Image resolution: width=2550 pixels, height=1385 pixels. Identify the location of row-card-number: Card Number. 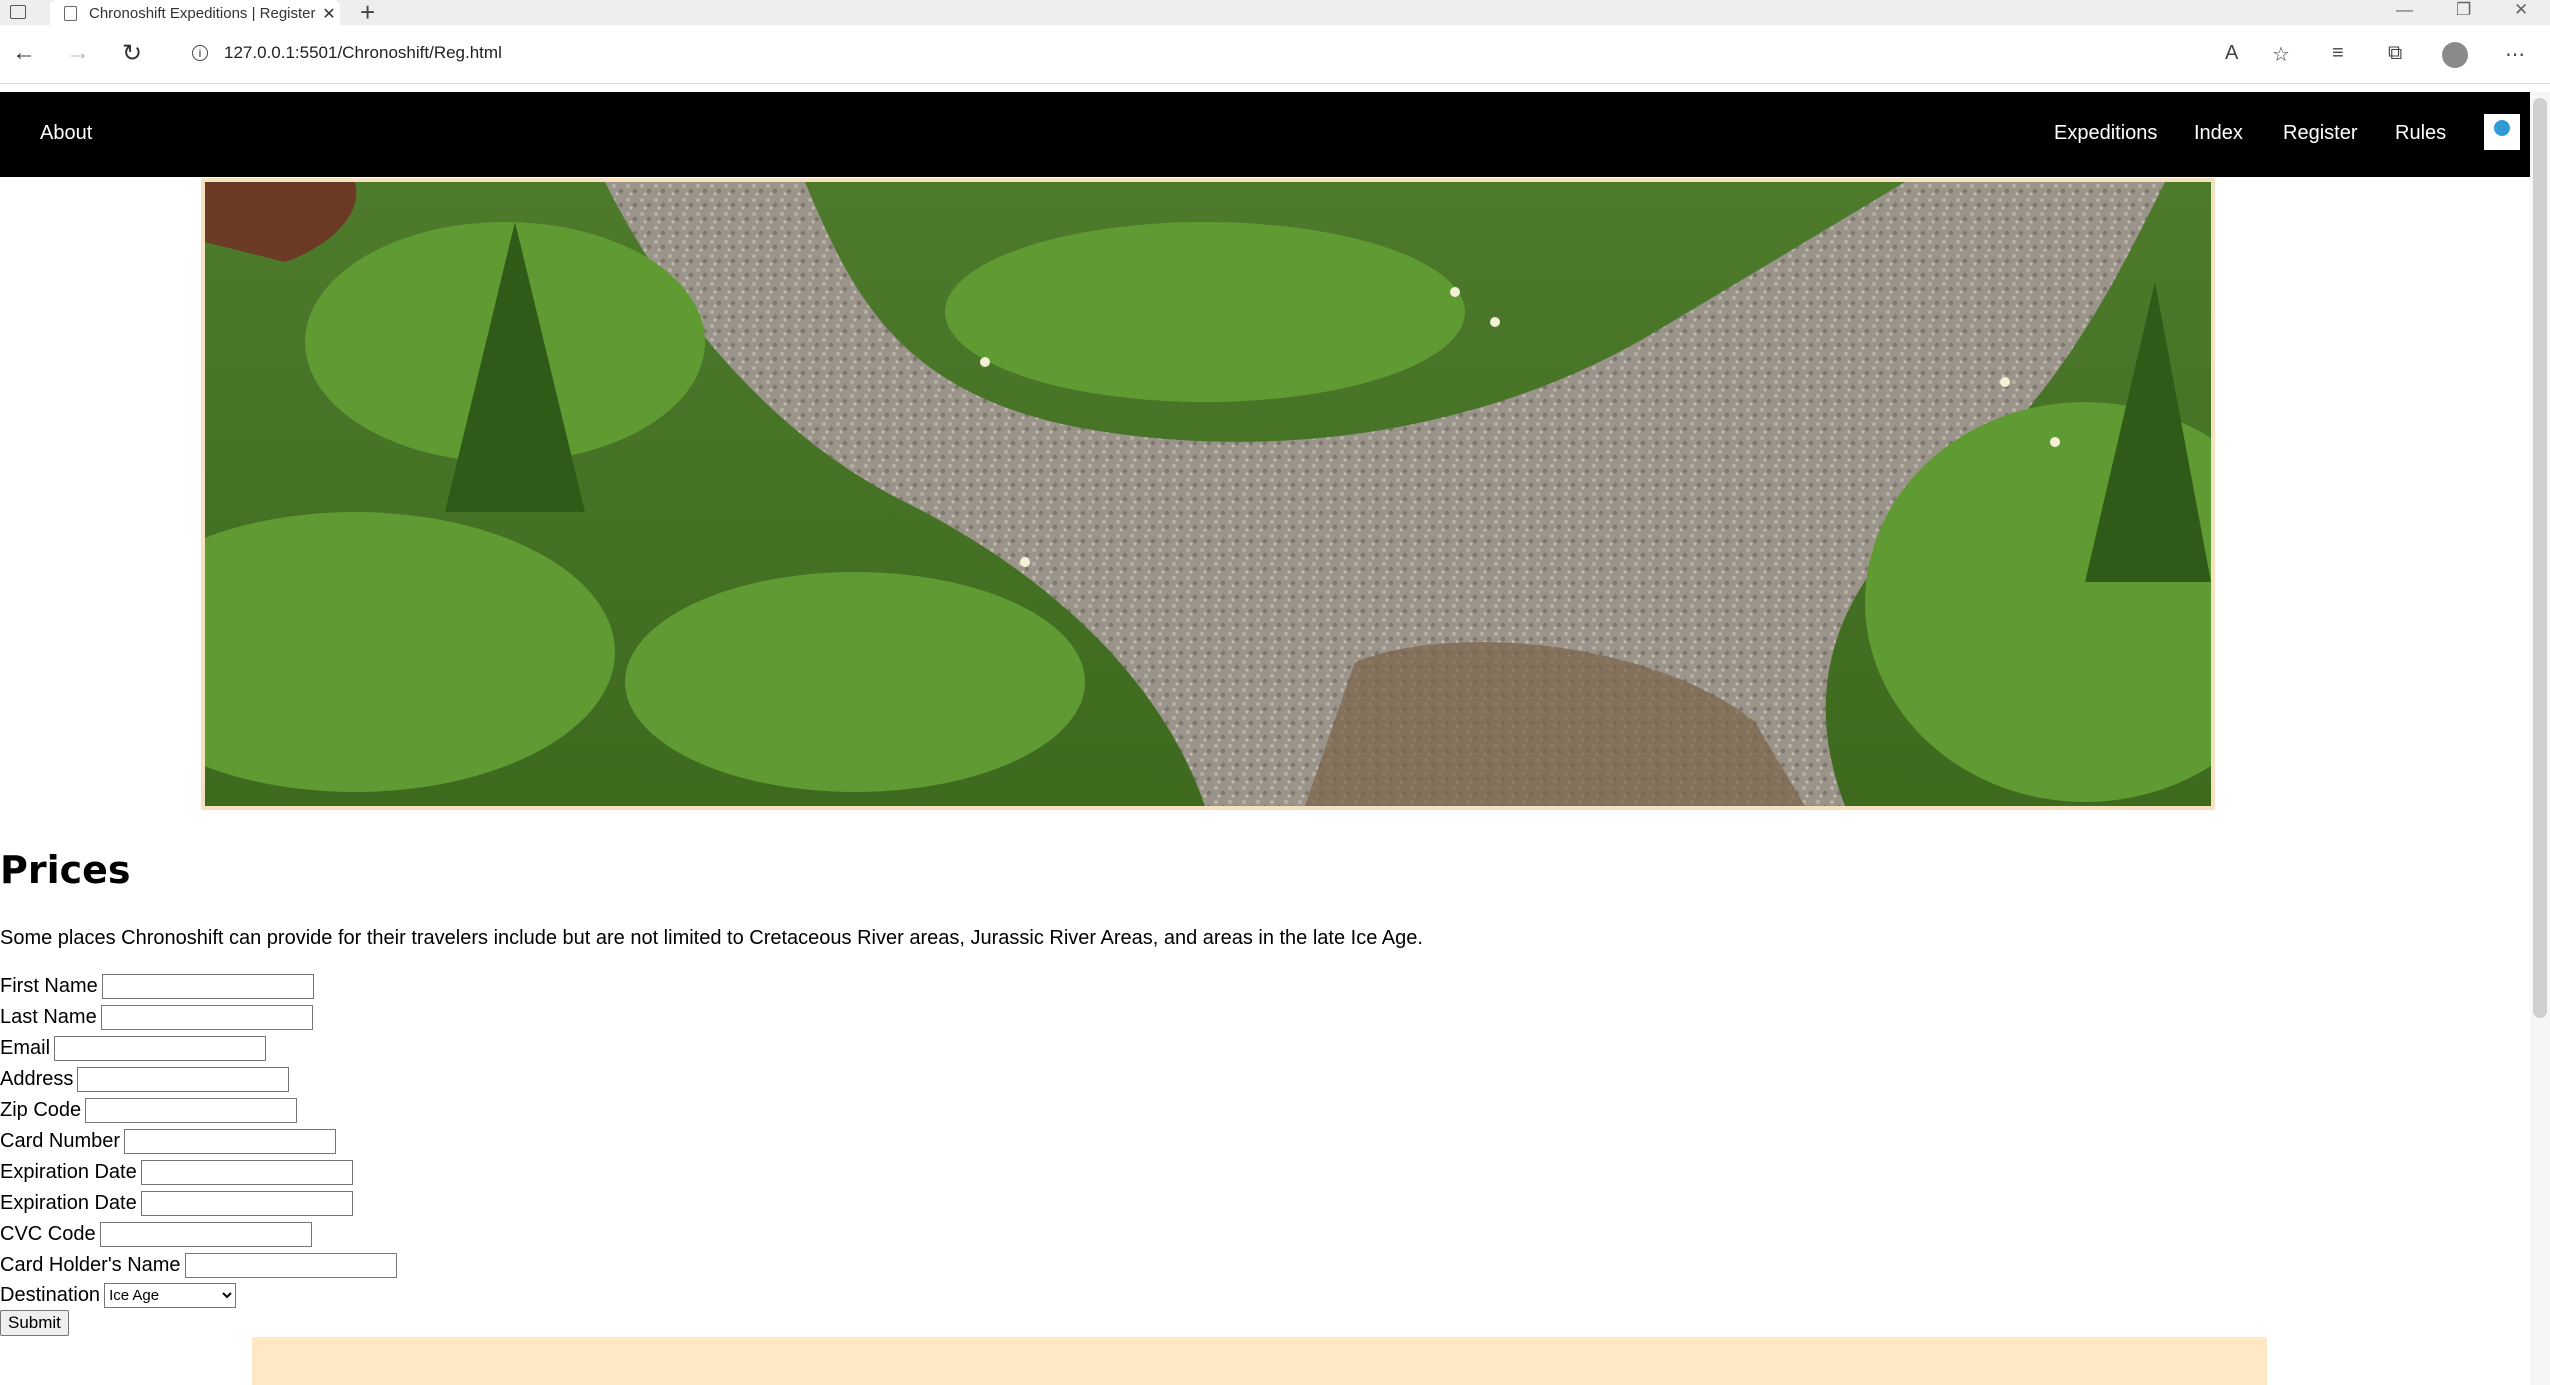
(168, 1141).